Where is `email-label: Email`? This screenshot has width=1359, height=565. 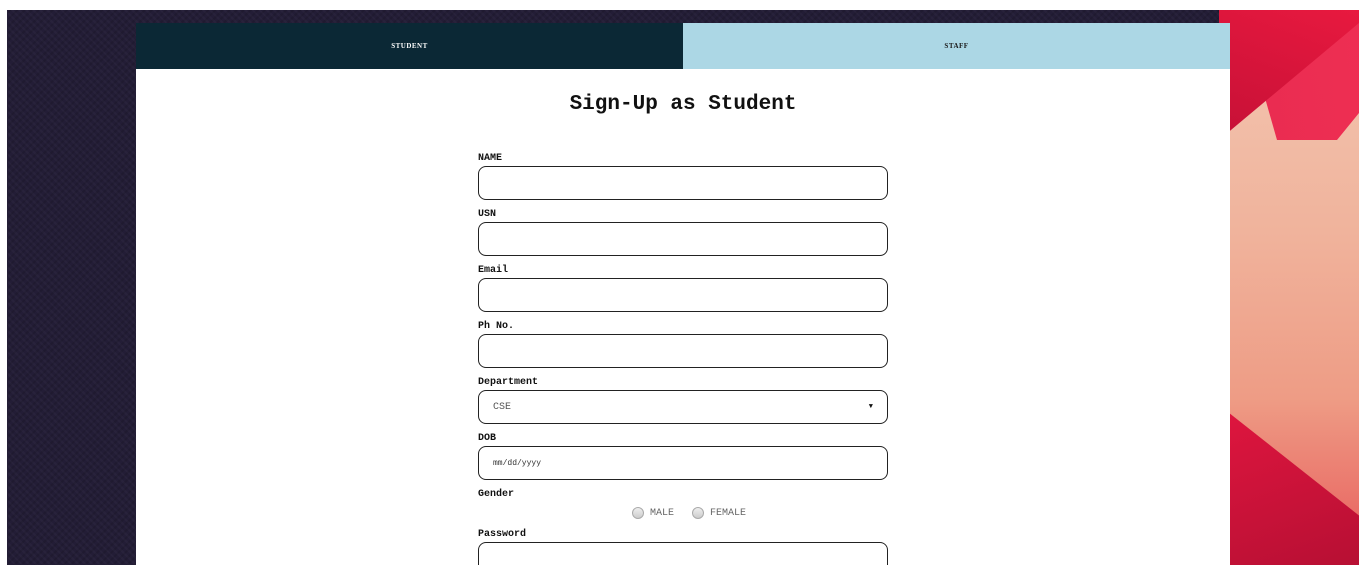
email-label: Email is located at coordinates (493, 270).